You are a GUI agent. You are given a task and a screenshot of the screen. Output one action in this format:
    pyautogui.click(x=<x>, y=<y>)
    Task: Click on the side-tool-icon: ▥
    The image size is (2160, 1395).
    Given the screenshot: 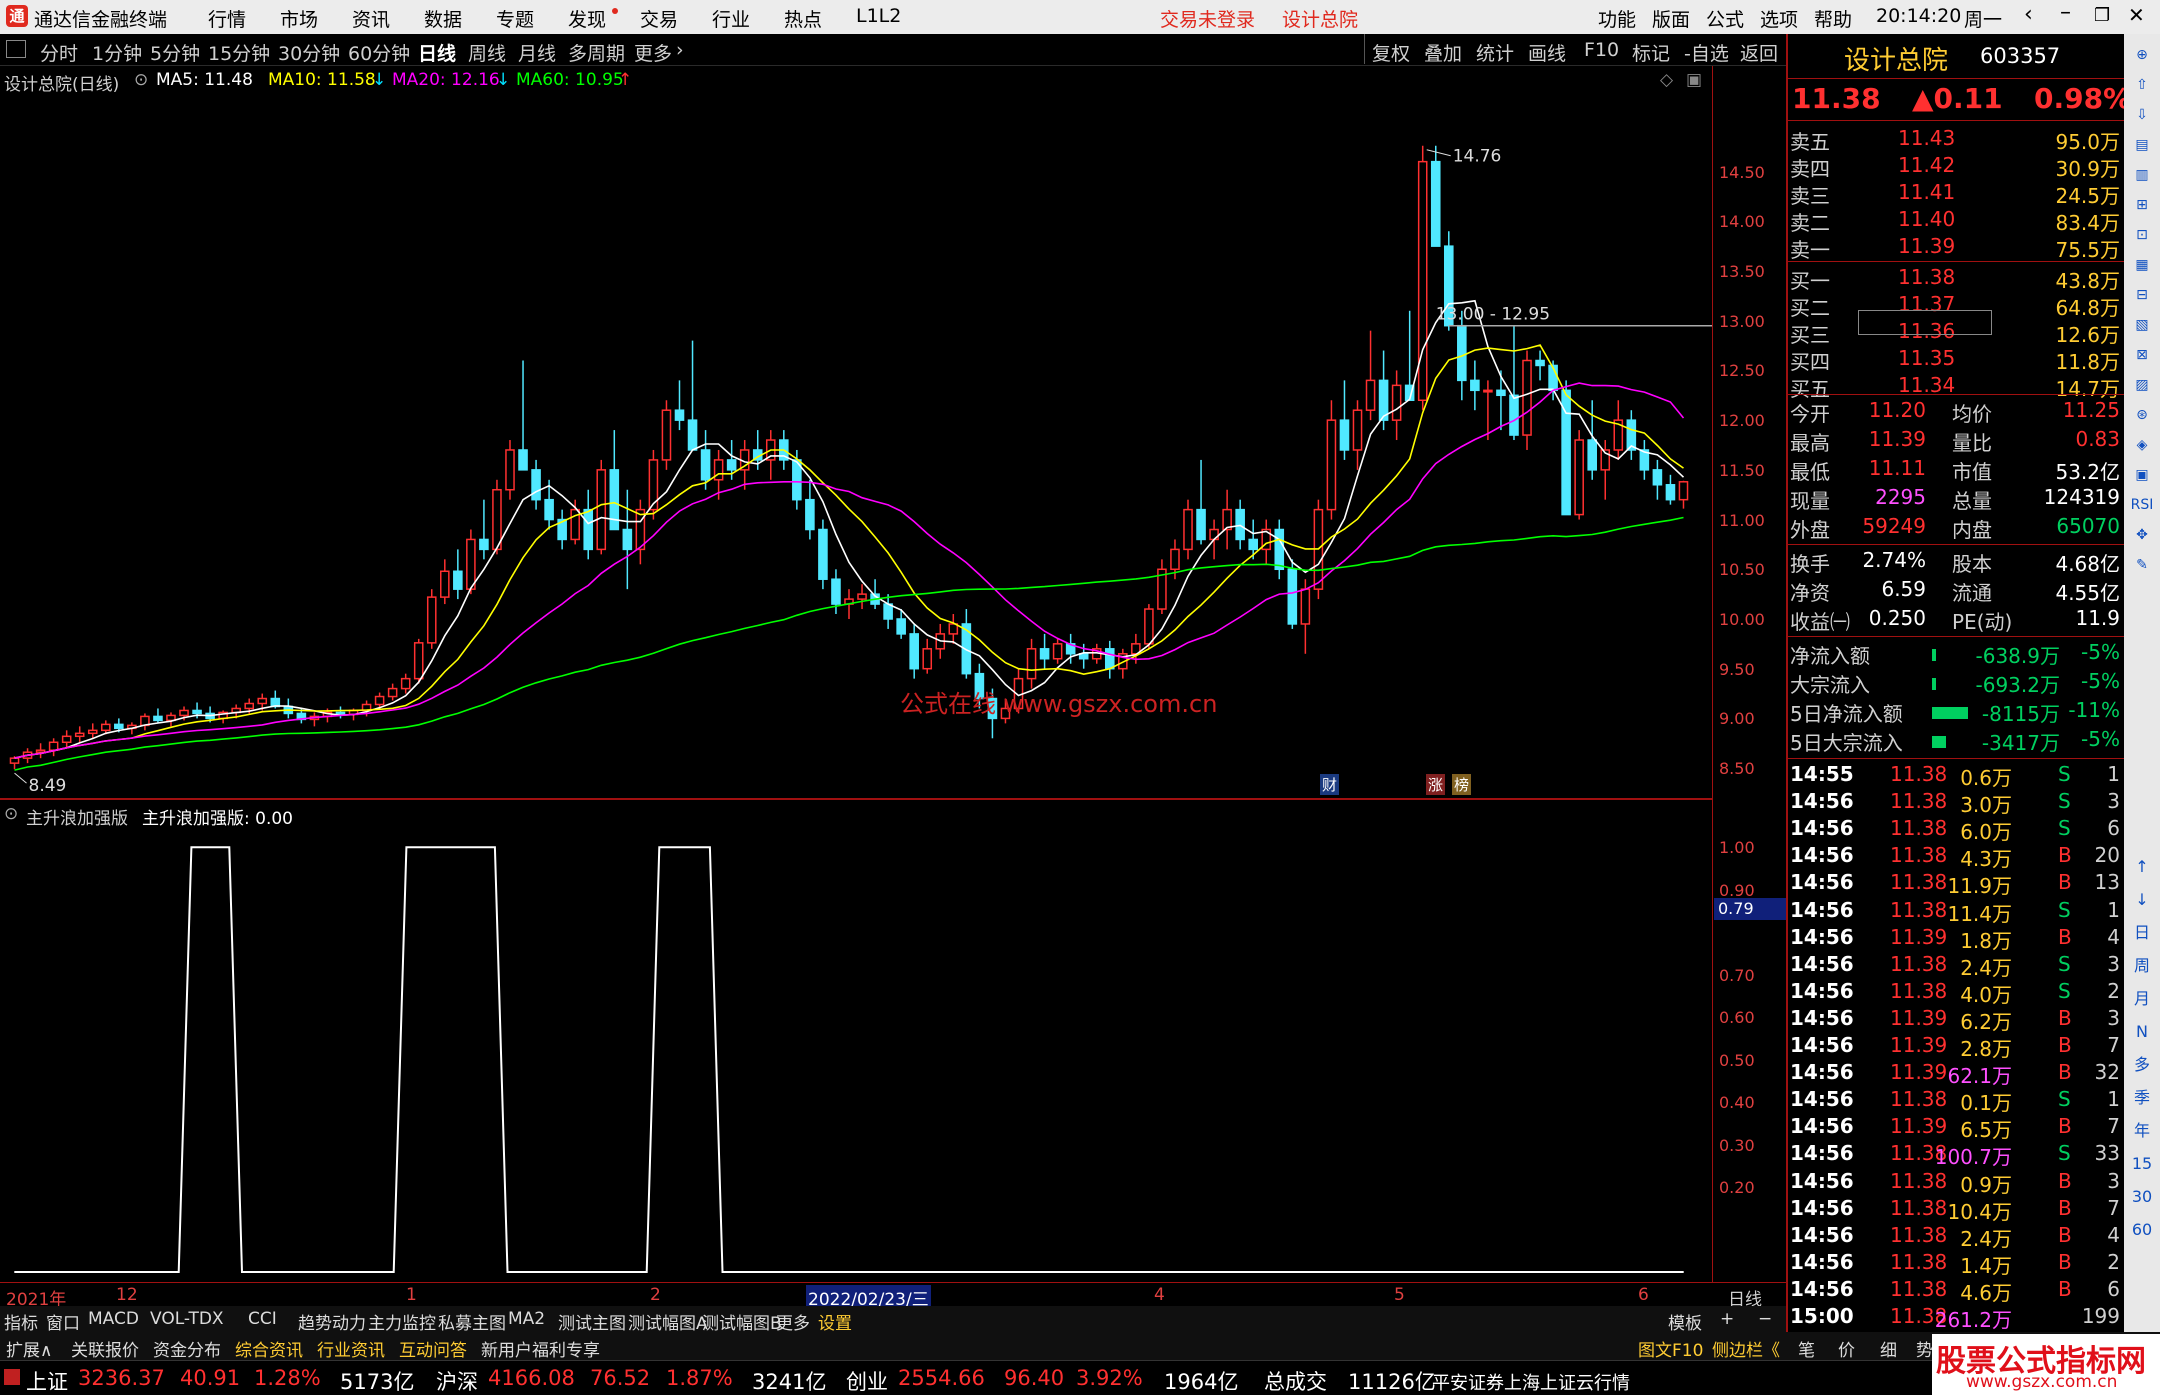 What is the action you would take?
    pyautogui.click(x=2142, y=175)
    